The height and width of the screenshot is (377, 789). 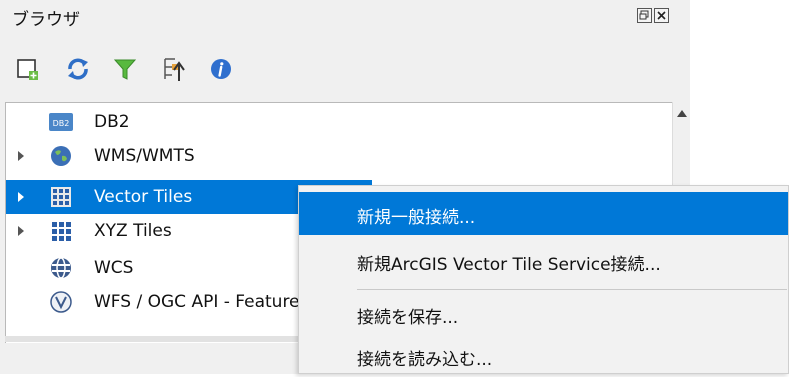 I want to click on close-panel-button, so click(x=661, y=15).